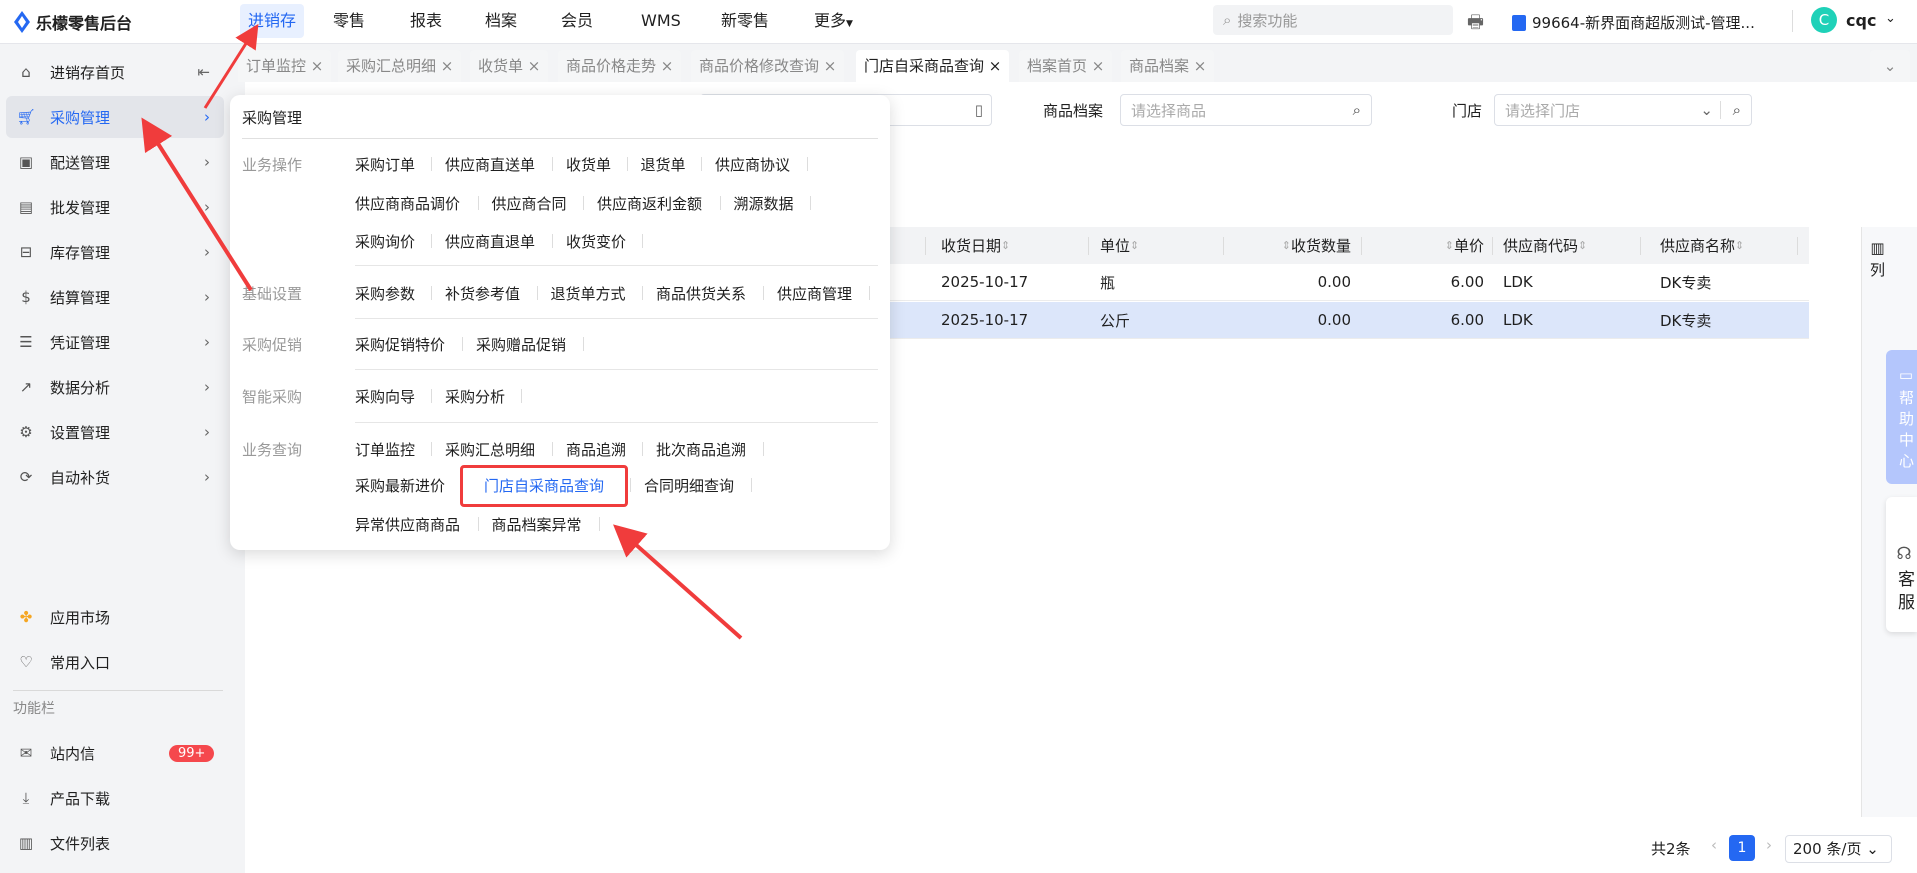  I want to click on arrow-to-sidebar, so click(197, 204).